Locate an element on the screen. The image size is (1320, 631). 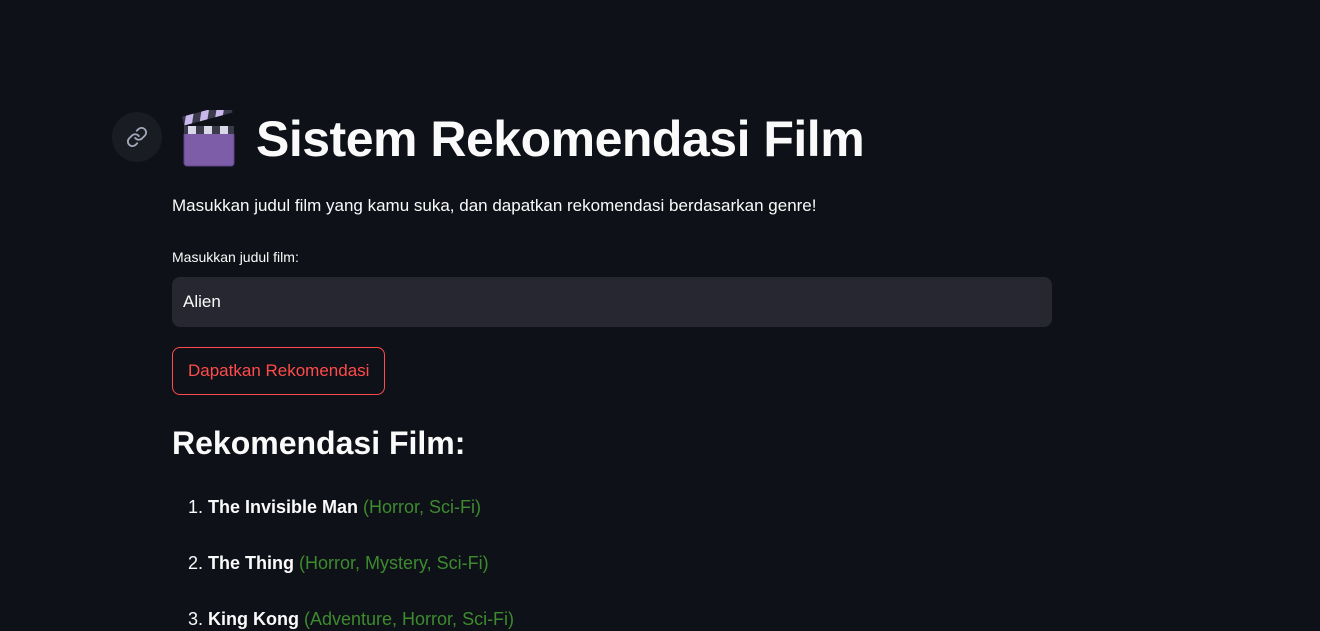
film-title: The Invisible Man is located at coordinates (283, 507).